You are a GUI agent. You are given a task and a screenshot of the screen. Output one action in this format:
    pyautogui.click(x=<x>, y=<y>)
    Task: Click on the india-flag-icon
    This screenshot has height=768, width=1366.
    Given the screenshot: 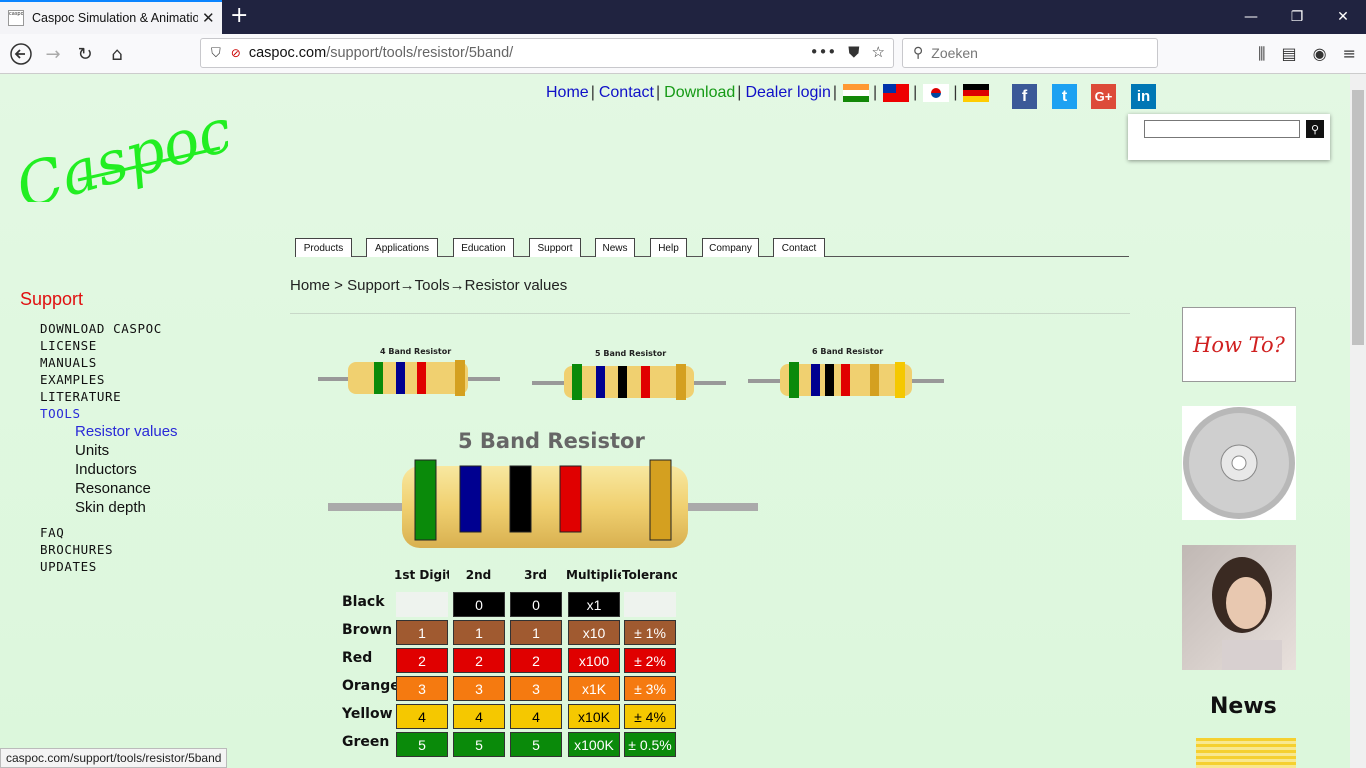 What is the action you would take?
    pyautogui.click(x=856, y=93)
    